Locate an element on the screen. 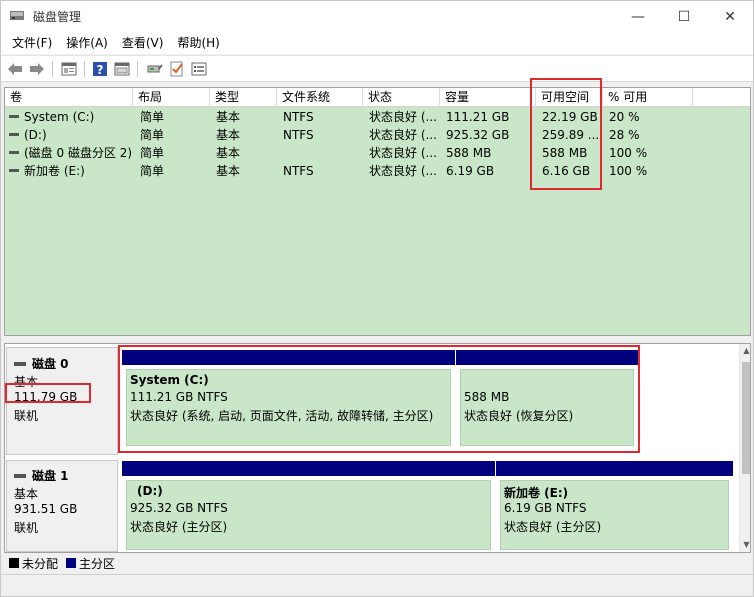 The image size is (754, 597). legend-label: 未分配 is located at coordinates (40, 563).